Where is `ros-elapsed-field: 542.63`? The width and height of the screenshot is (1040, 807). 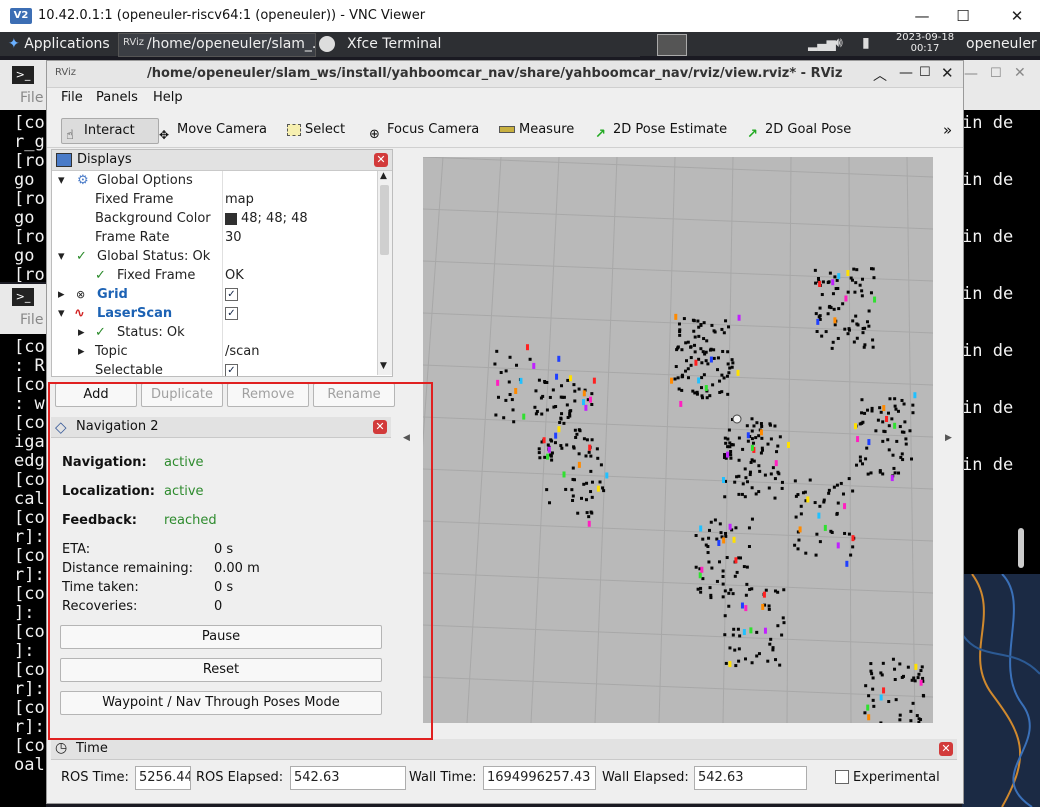
ros-elapsed-field: 542.63 is located at coordinates (348, 778).